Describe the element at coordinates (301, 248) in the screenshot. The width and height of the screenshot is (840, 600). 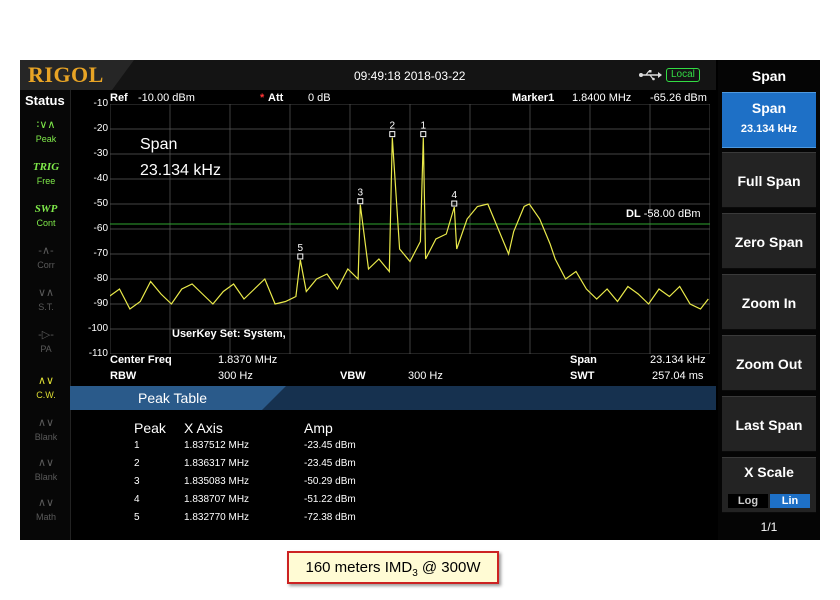
I see `peak-marker-label: 5` at that location.